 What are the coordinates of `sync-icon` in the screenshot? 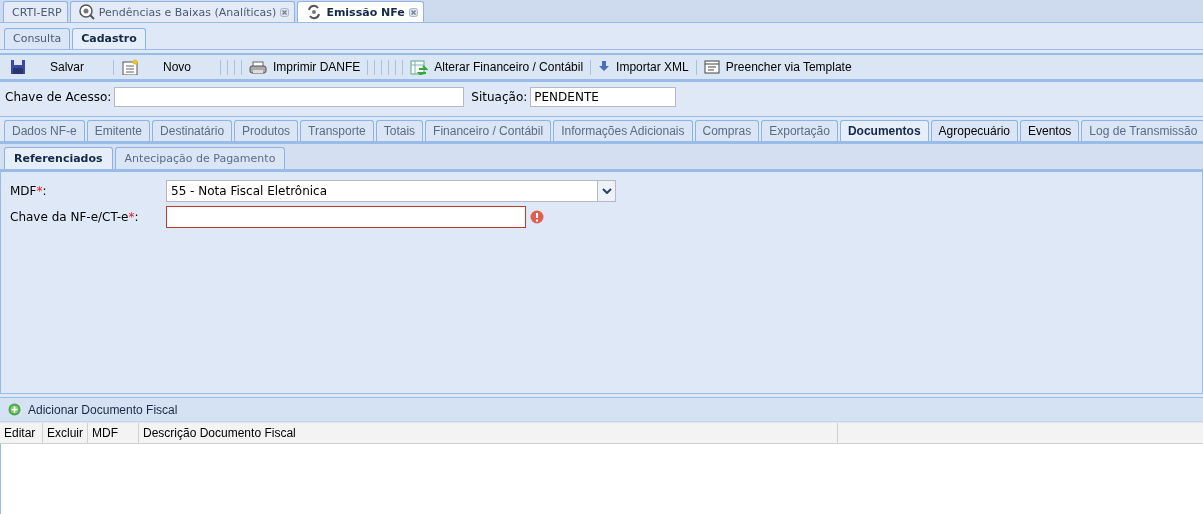 It's located at (314, 12).